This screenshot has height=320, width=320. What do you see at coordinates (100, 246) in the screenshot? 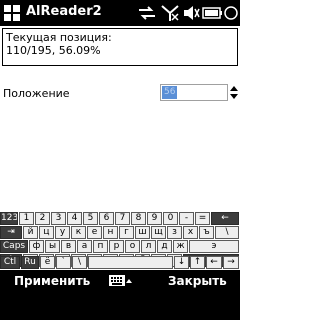
I see `key-letter: п` at bounding box center [100, 246].